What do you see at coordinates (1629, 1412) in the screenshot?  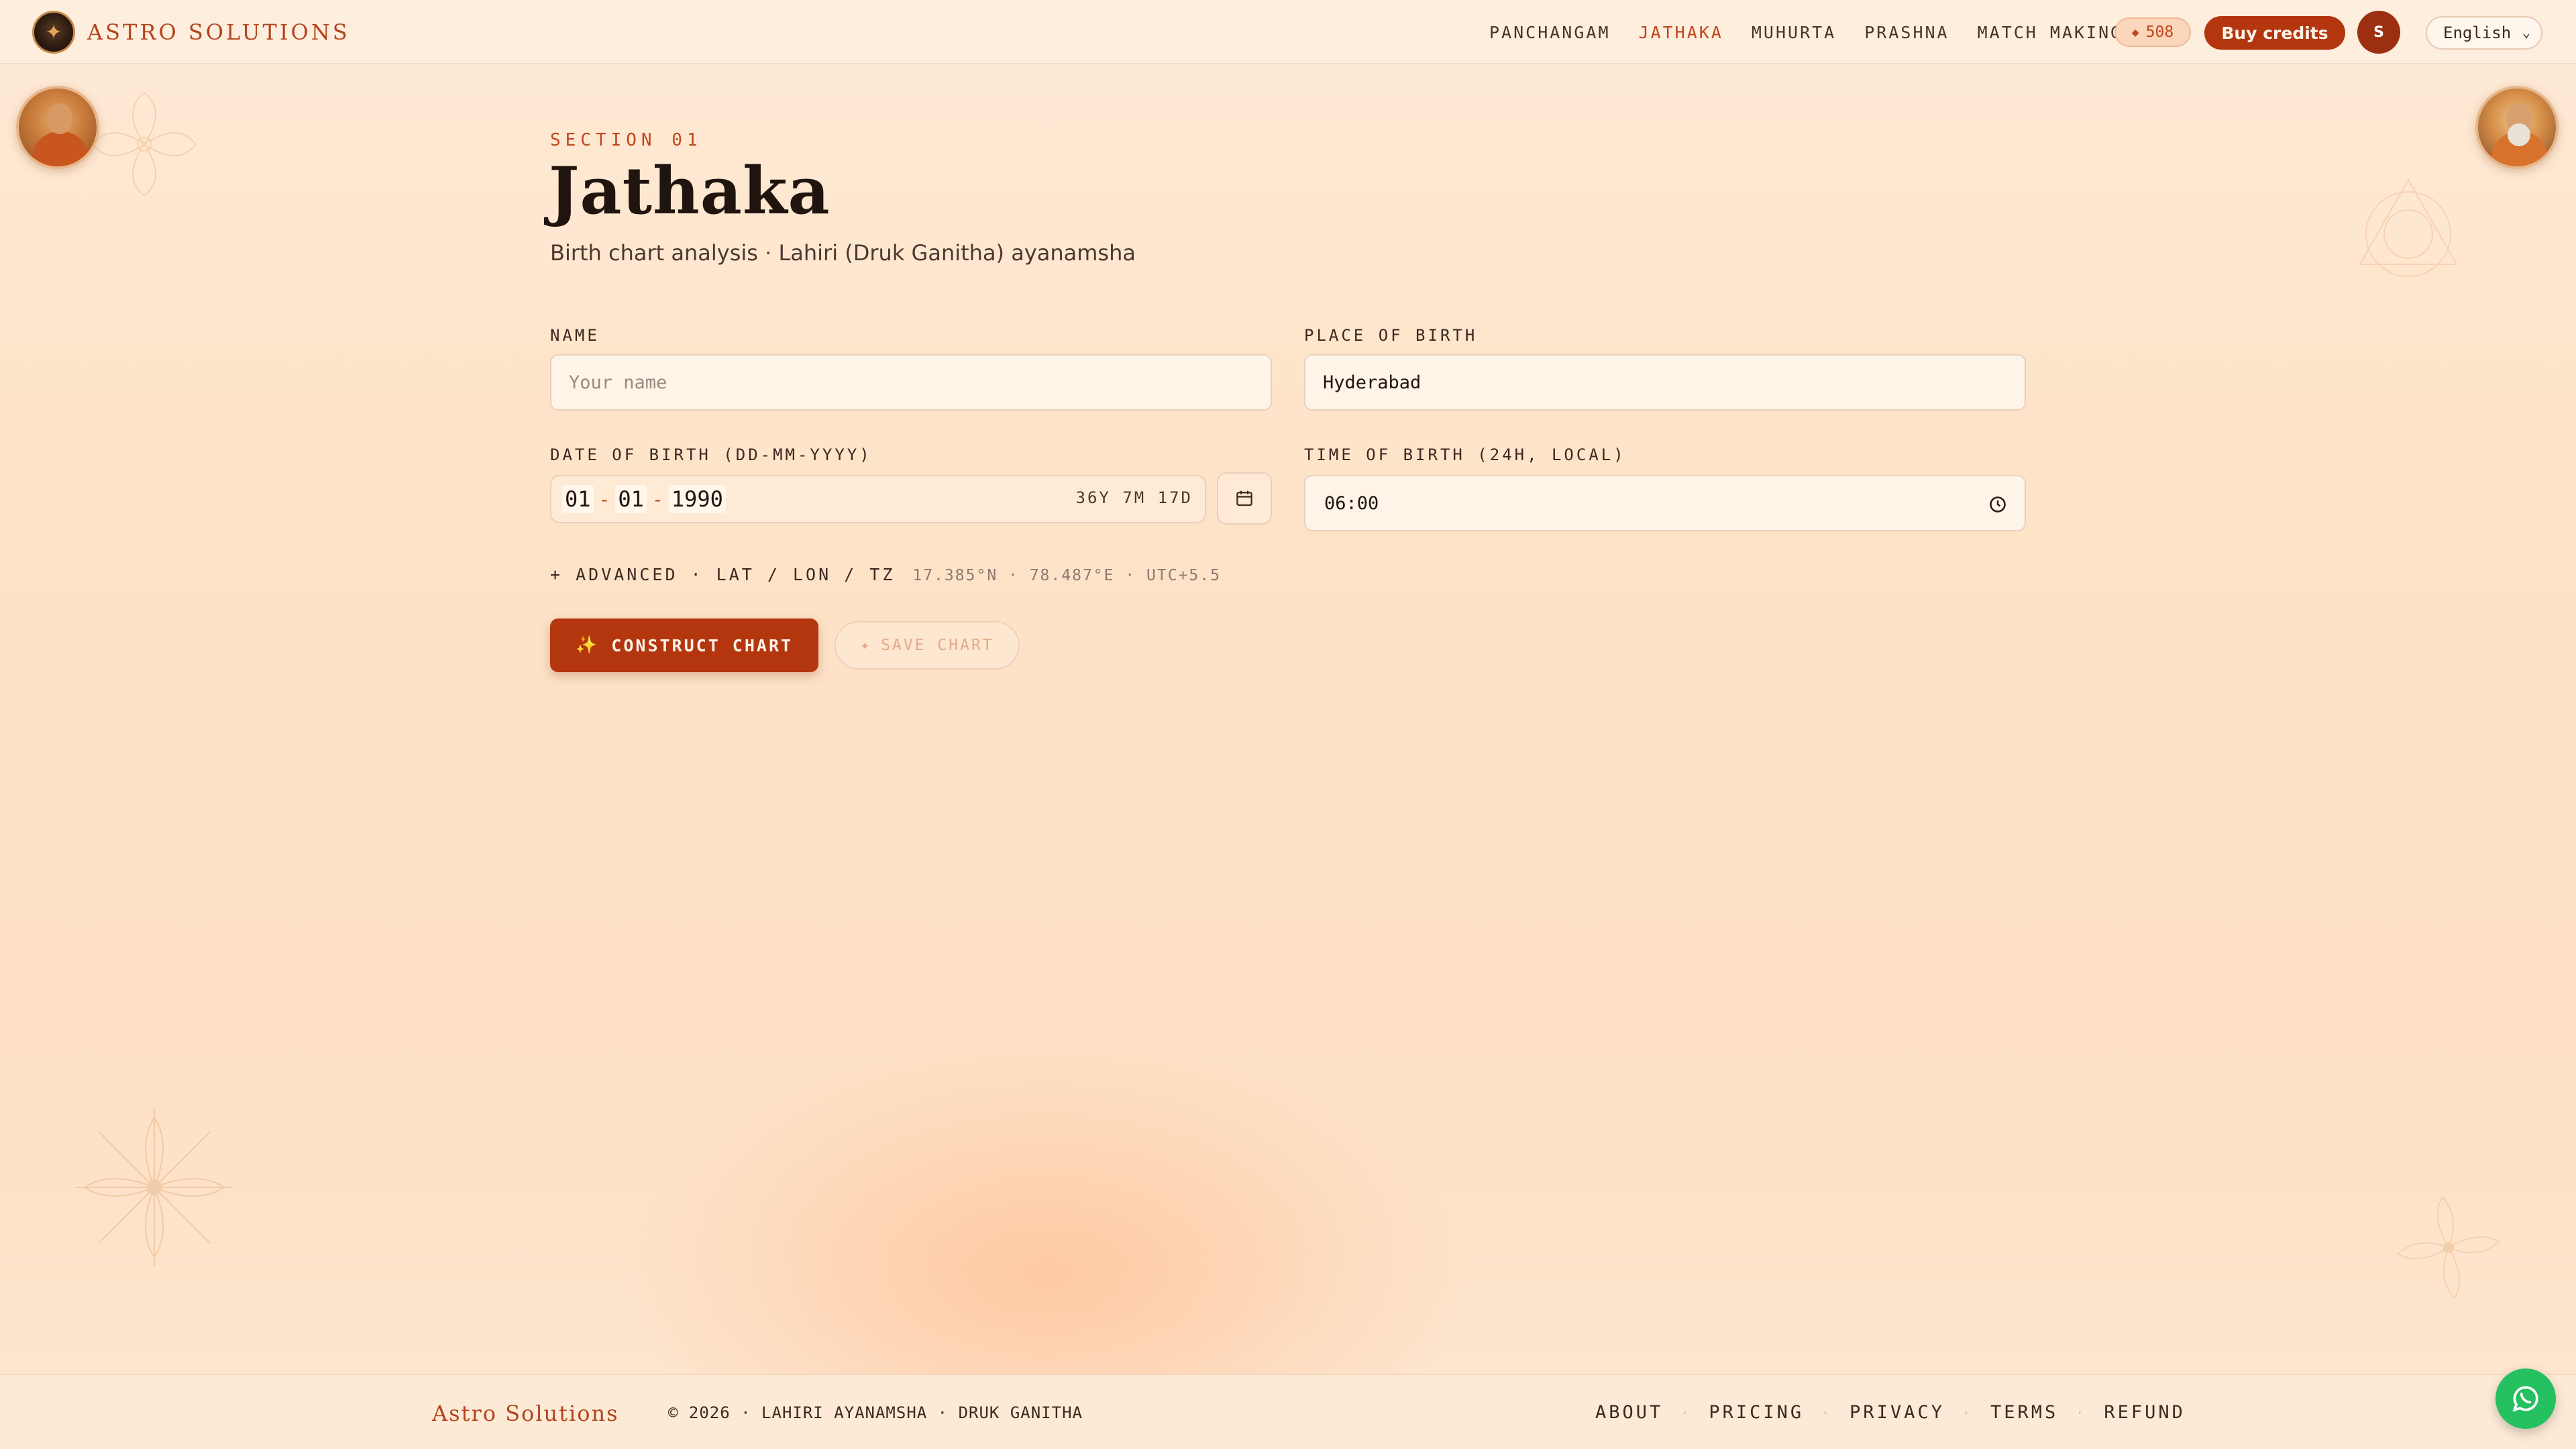 I see `footer-link-about: ABOUT` at bounding box center [1629, 1412].